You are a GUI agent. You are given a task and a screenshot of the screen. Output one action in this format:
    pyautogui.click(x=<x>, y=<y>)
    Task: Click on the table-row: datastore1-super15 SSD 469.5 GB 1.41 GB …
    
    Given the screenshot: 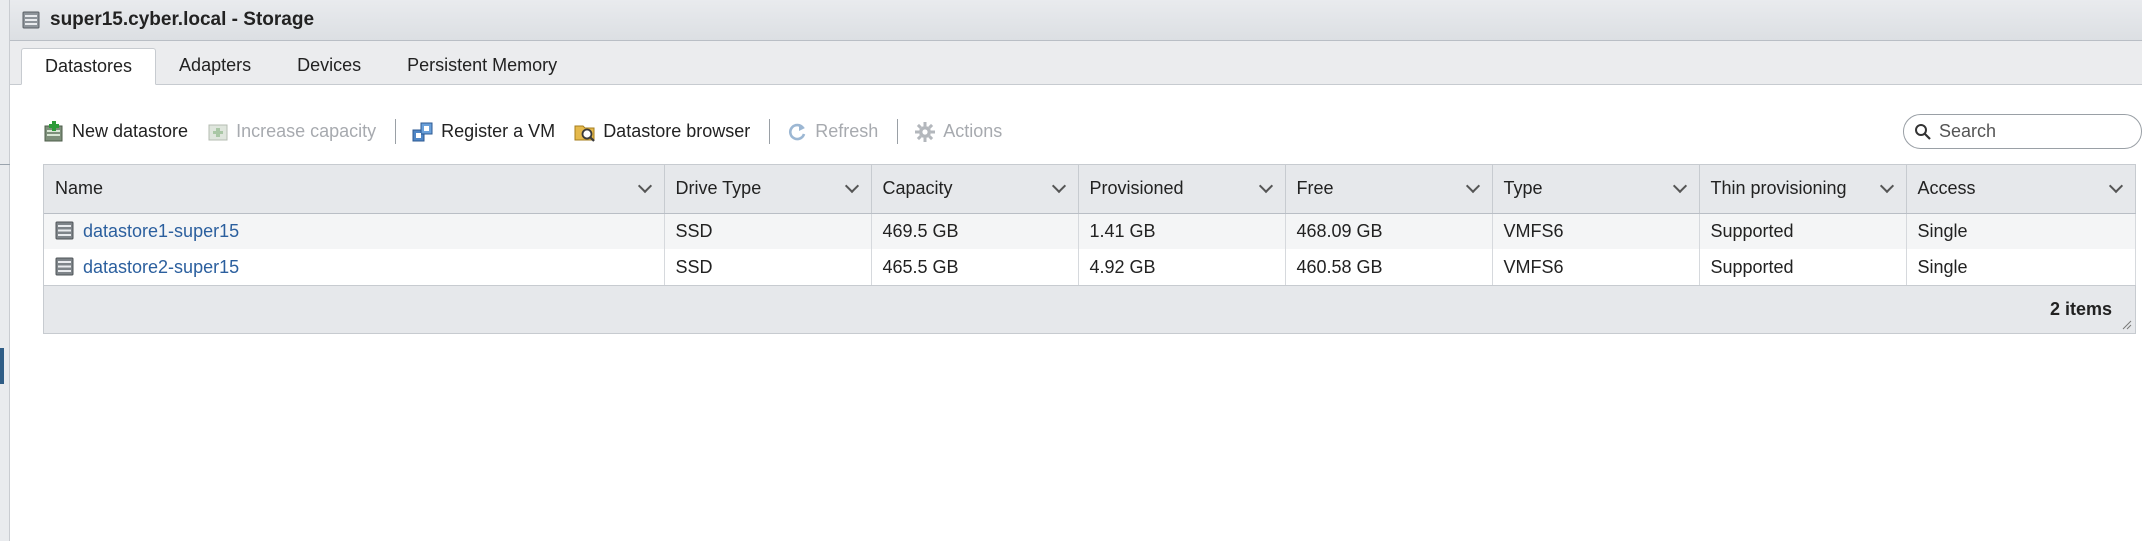 What is the action you would take?
    pyautogui.click(x=1090, y=231)
    